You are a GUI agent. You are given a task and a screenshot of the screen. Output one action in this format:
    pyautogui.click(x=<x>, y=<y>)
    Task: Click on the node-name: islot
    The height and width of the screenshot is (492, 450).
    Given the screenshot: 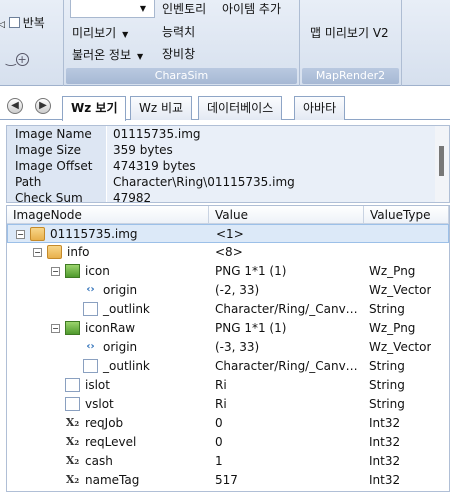 What is the action you would take?
    pyautogui.click(x=97, y=385)
    